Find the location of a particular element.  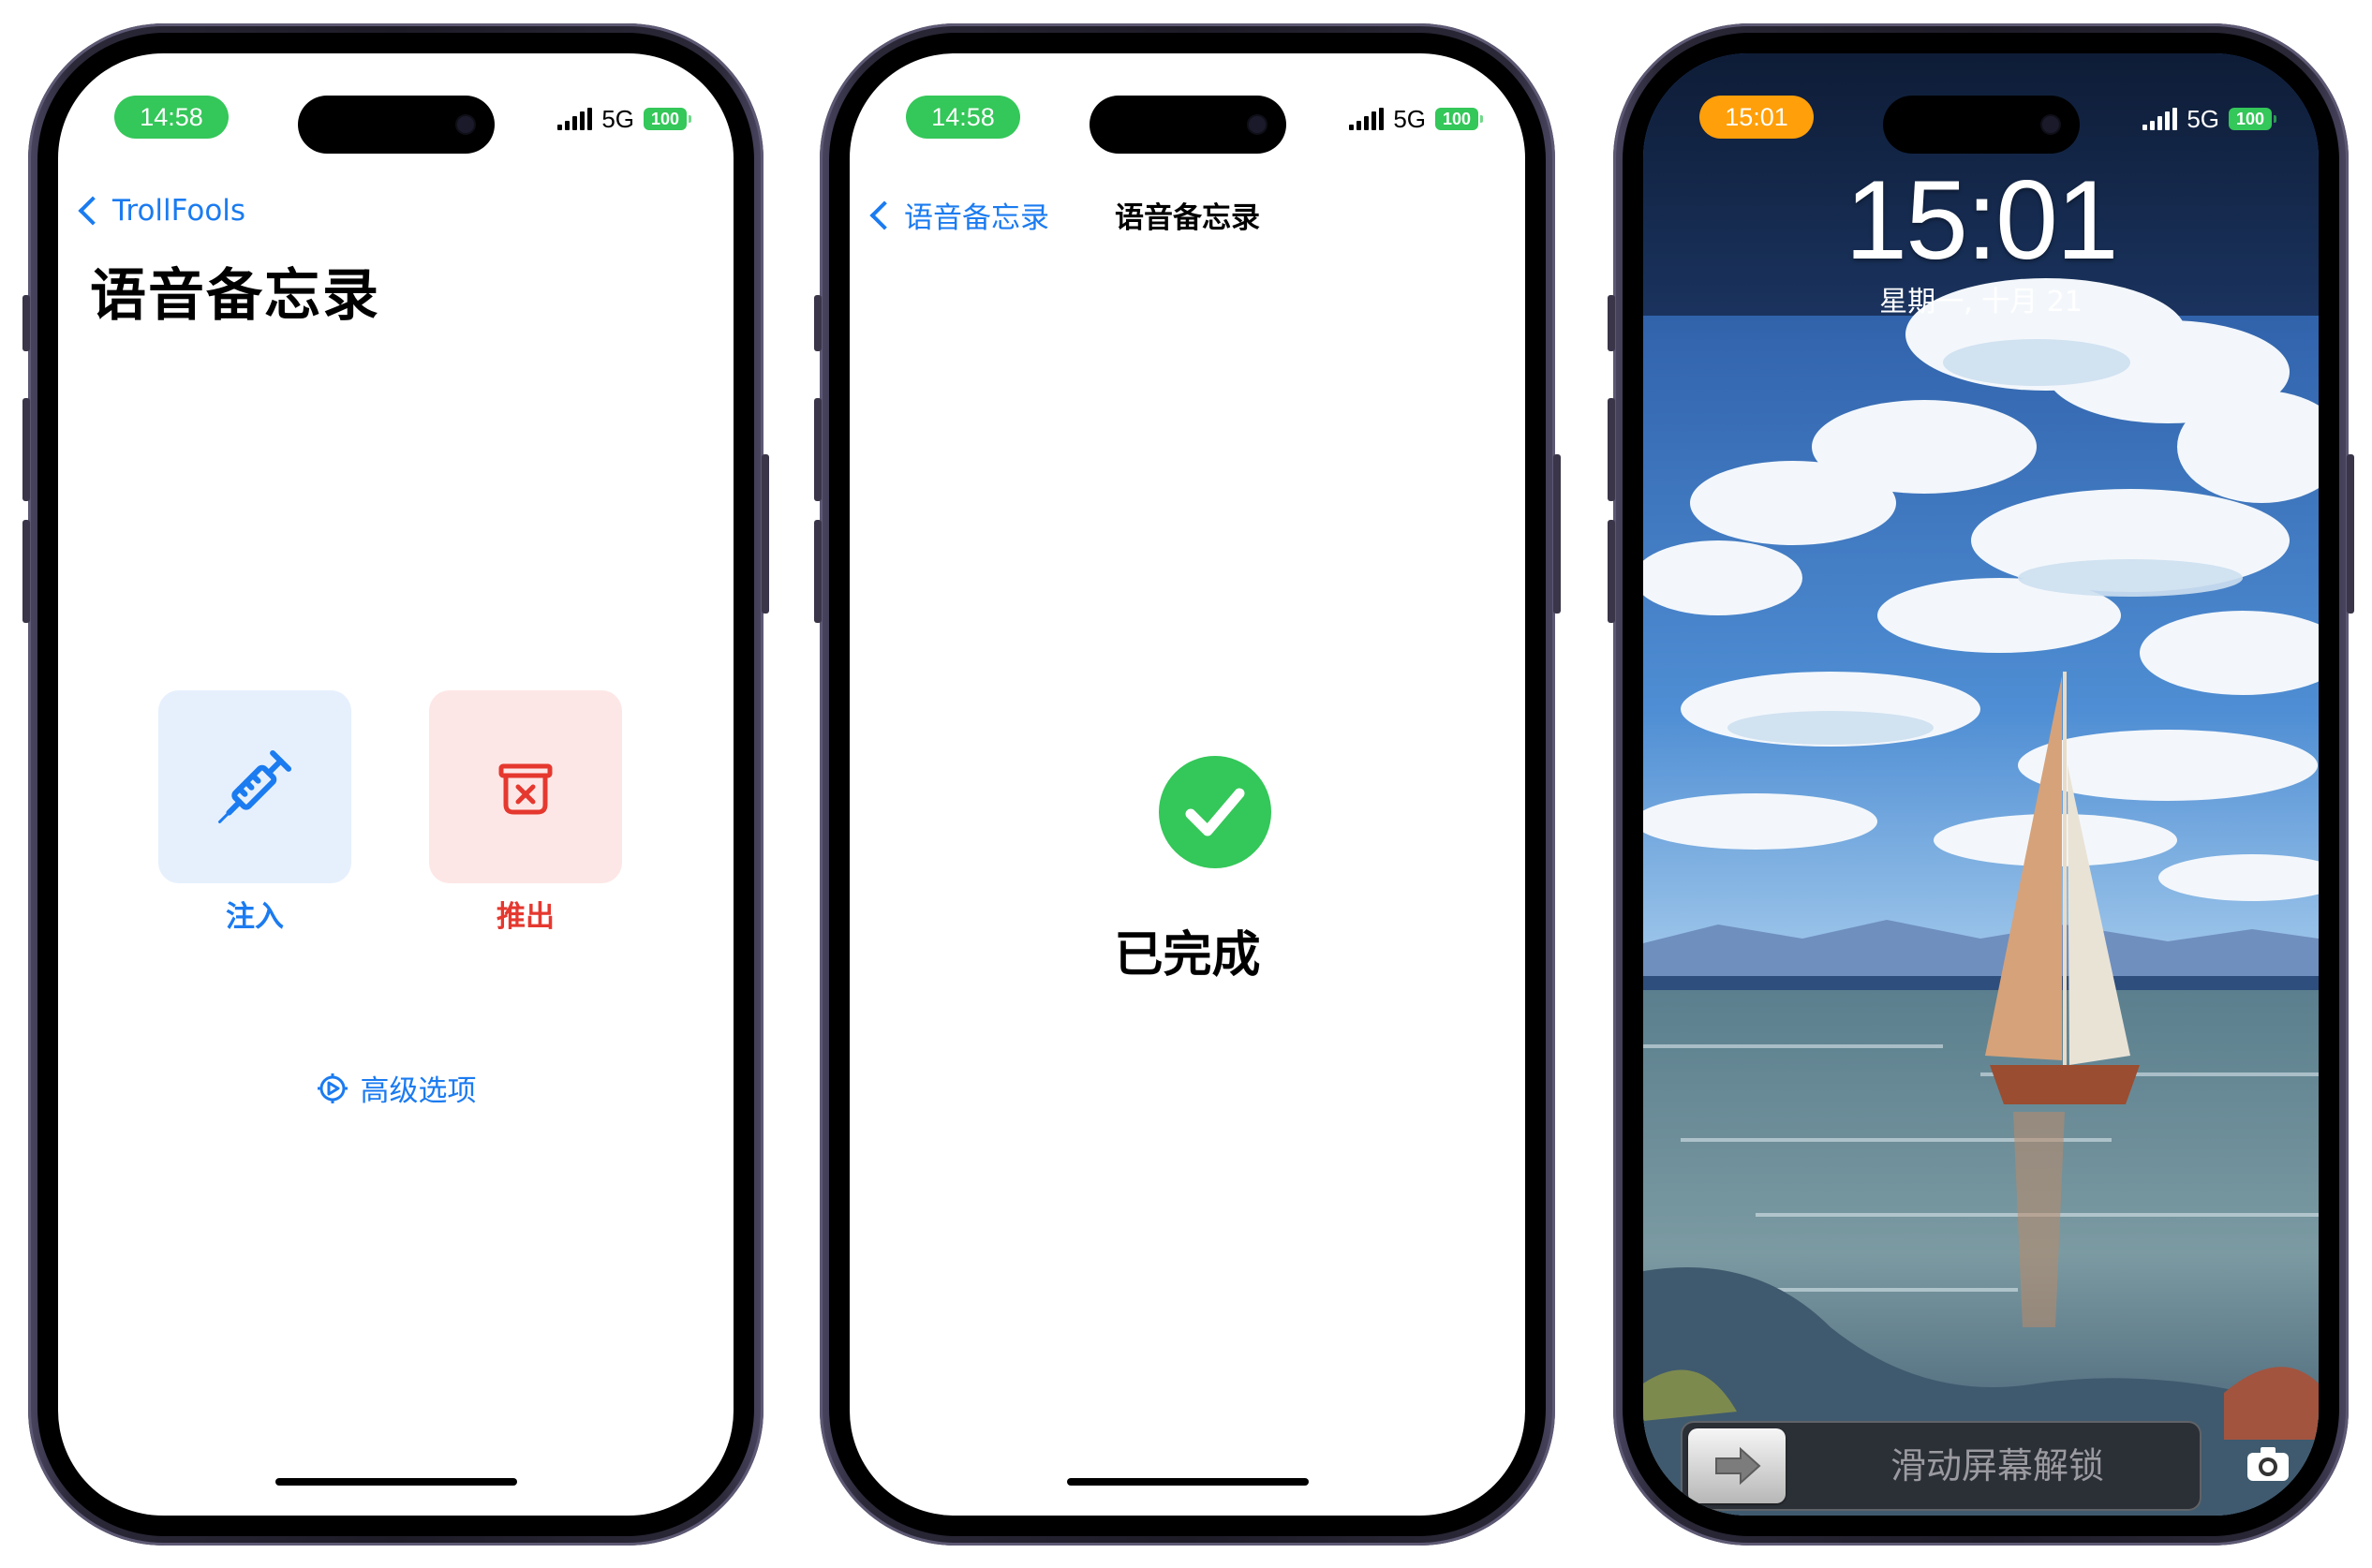

eject-button is located at coordinates (525, 786).